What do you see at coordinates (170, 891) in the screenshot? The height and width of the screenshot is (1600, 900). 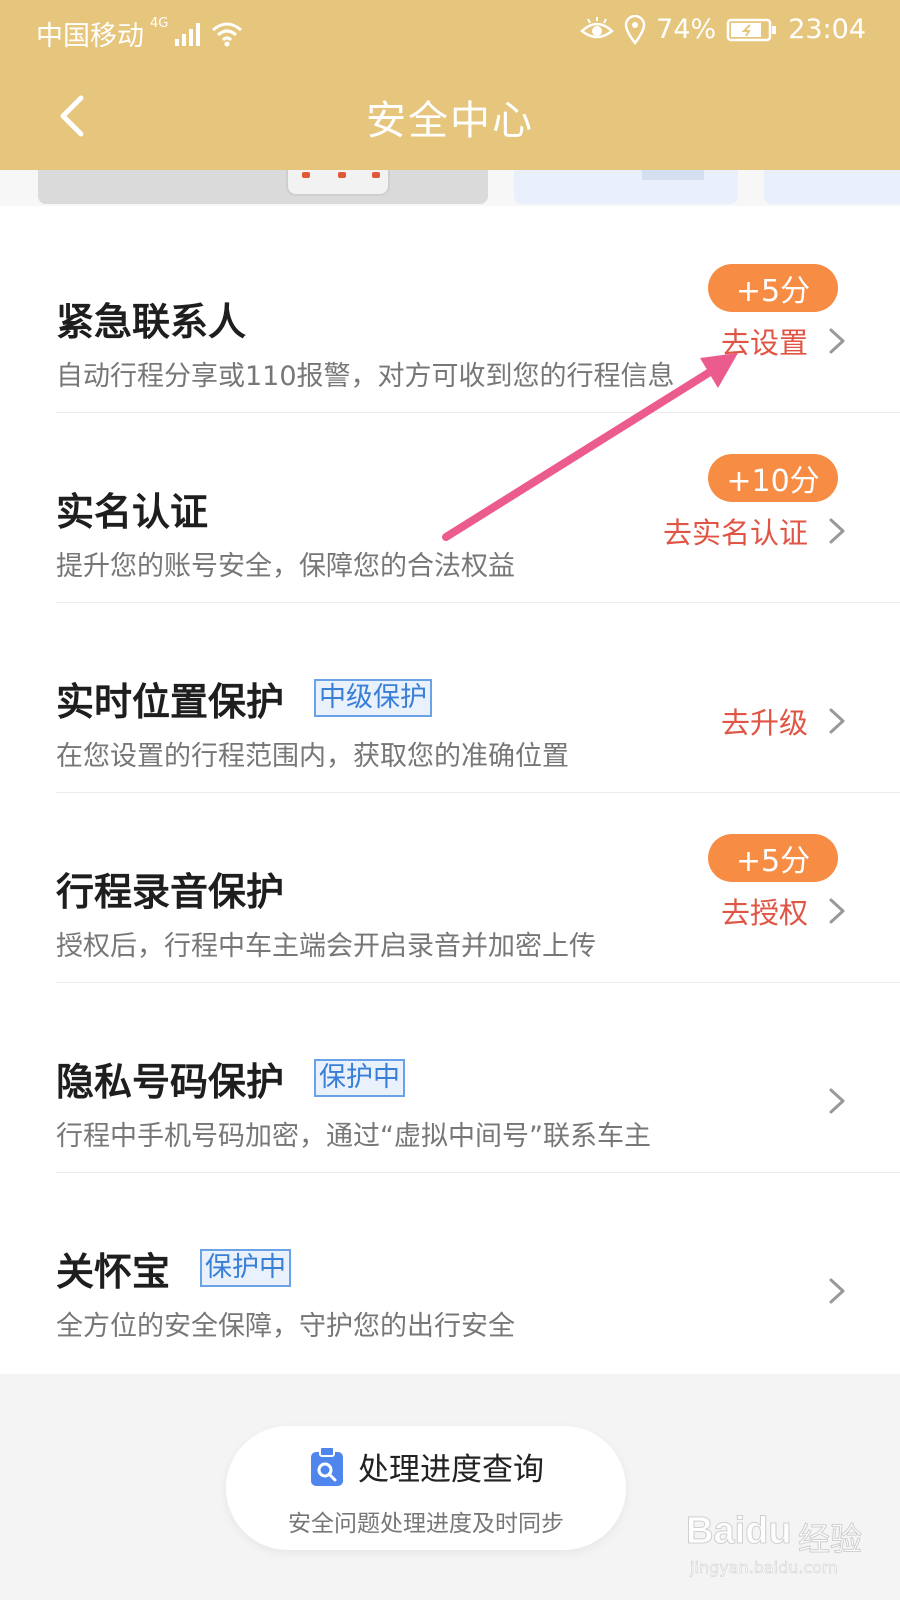 I see `item-title: 行程录音保护` at bounding box center [170, 891].